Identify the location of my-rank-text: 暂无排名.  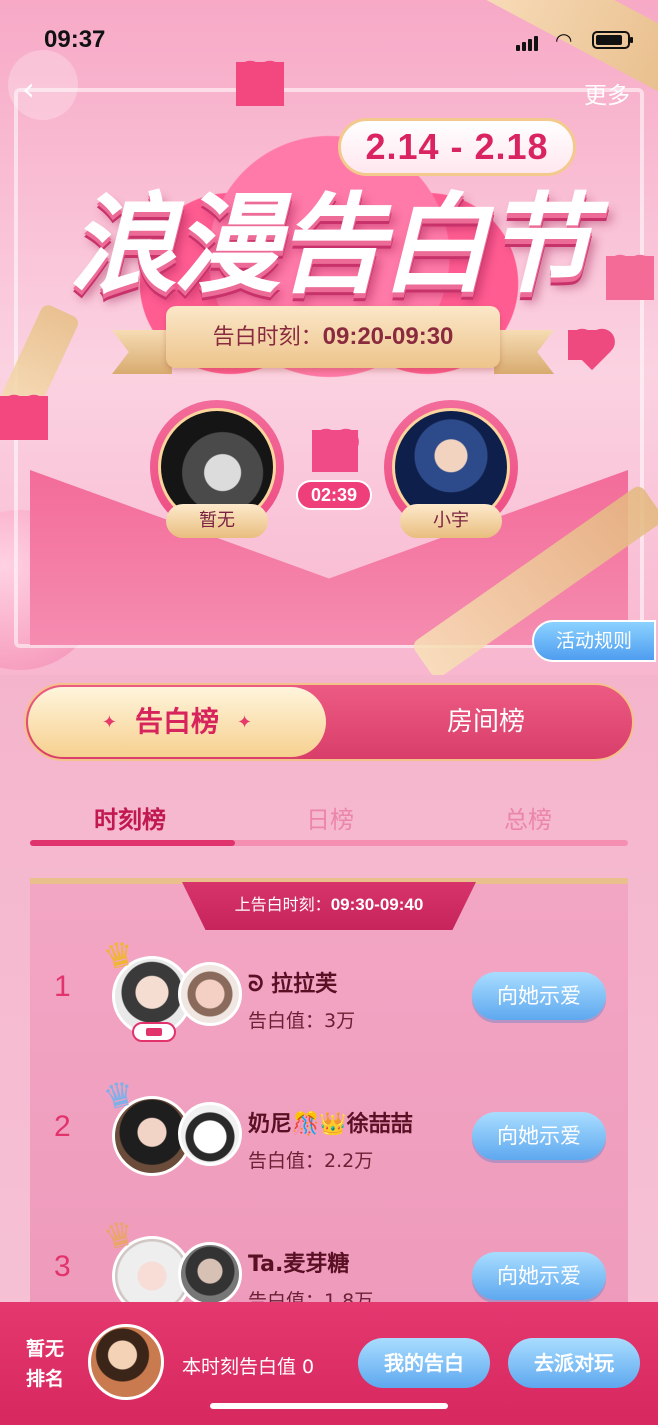
(45, 1364).